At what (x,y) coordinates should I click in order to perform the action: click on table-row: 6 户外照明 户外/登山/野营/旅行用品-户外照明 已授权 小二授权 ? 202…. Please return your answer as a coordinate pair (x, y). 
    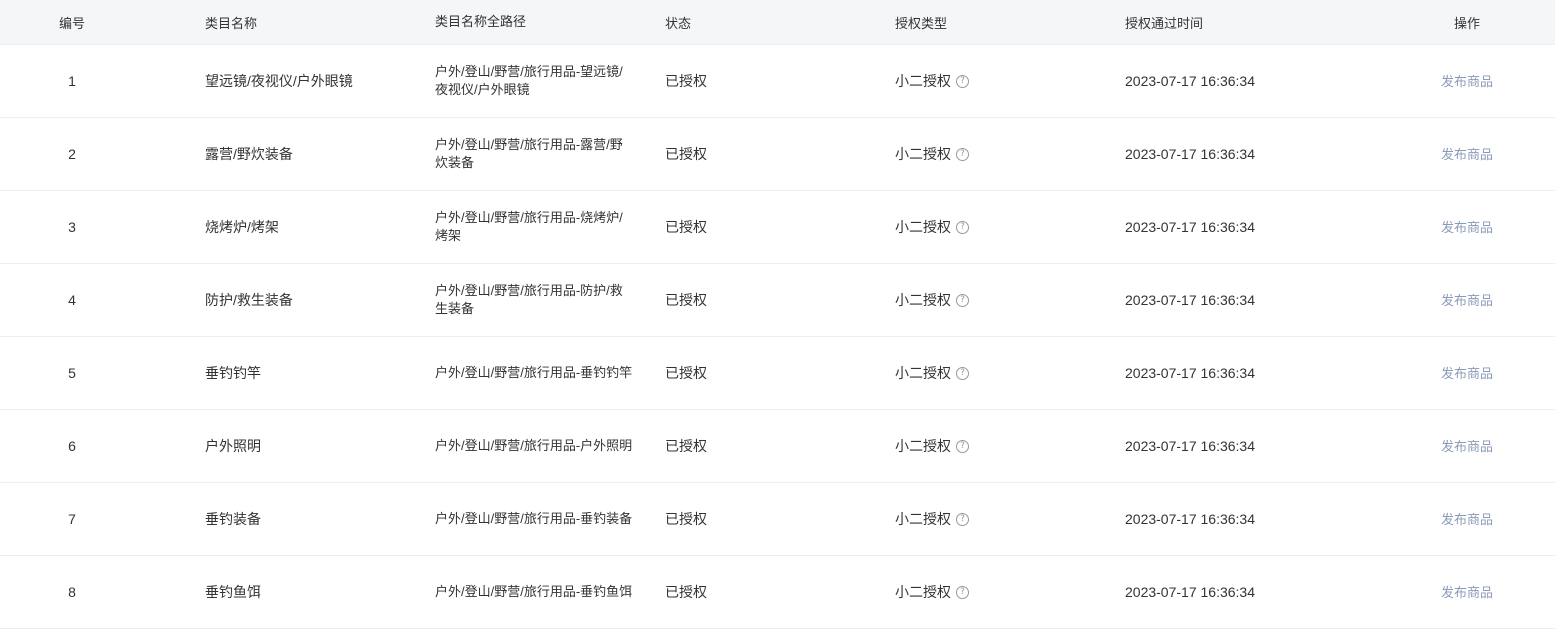
    Looking at the image, I should click on (777, 446).